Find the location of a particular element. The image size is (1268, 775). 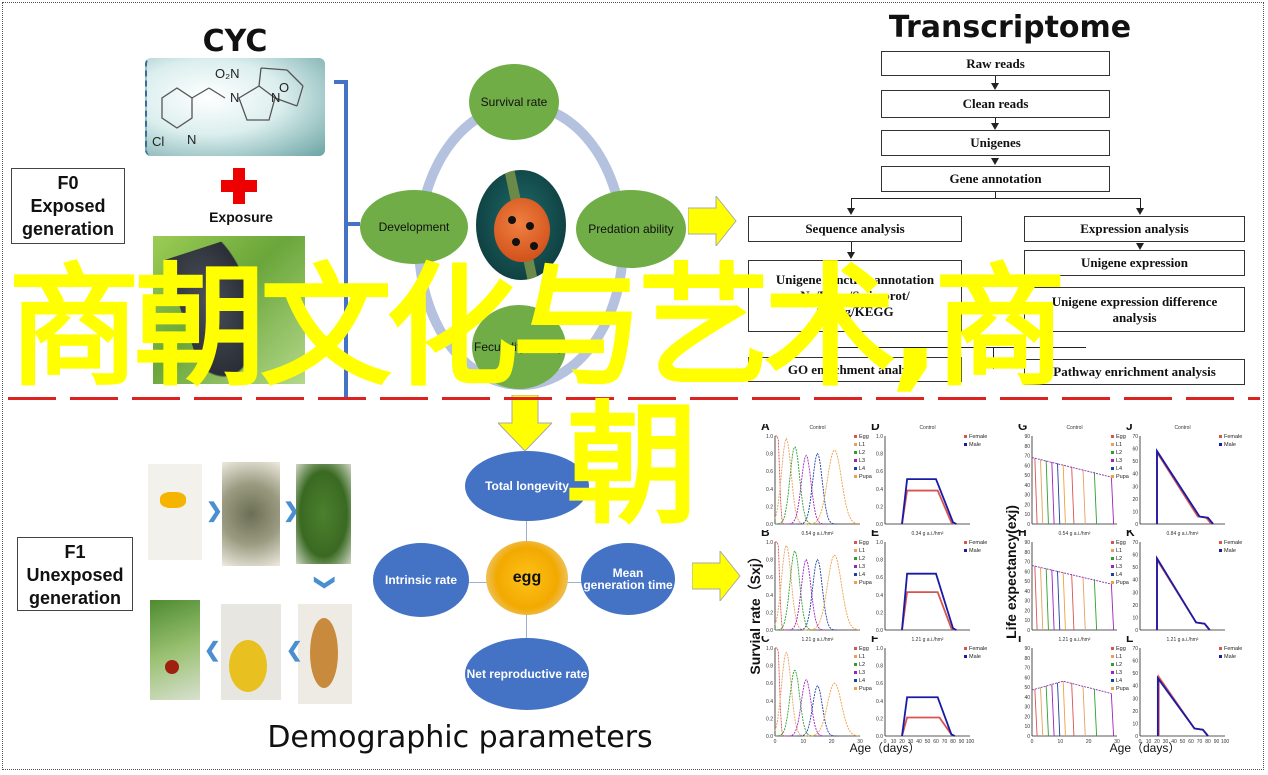

cyc-title: CYC is located at coordinates (235, 41).